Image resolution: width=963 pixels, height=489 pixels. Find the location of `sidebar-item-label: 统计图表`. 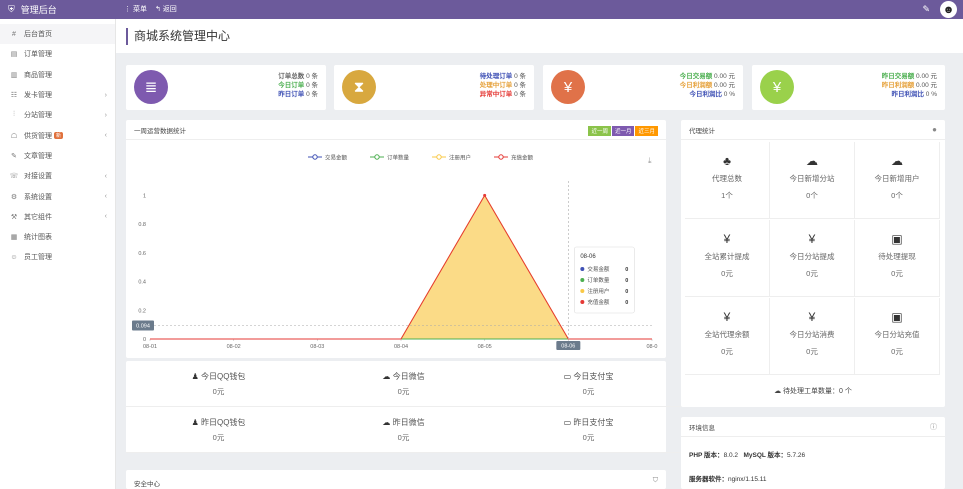

sidebar-item-label: 统计图表 is located at coordinates (38, 238).